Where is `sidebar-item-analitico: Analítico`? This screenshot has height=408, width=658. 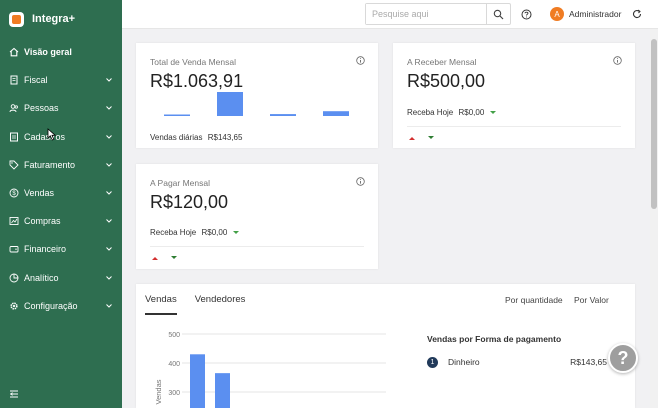 sidebar-item-analitico: Analítico is located at coordinates (61, 278).